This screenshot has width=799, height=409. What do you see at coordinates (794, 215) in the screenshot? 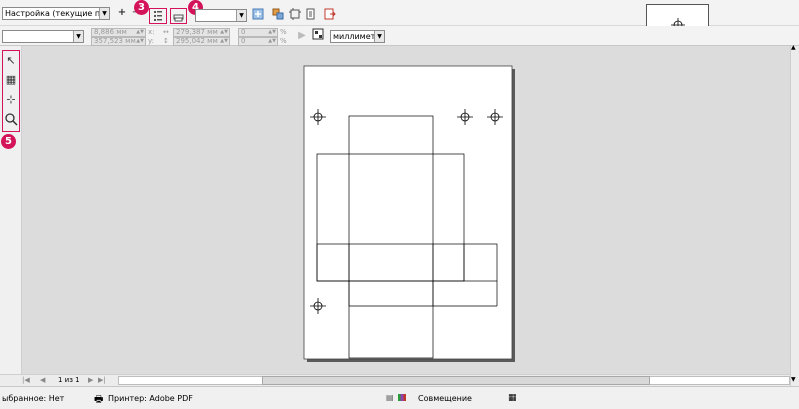
I see `vertical-scrollbar: ▲ ▼` at bounding box center [794, 215].